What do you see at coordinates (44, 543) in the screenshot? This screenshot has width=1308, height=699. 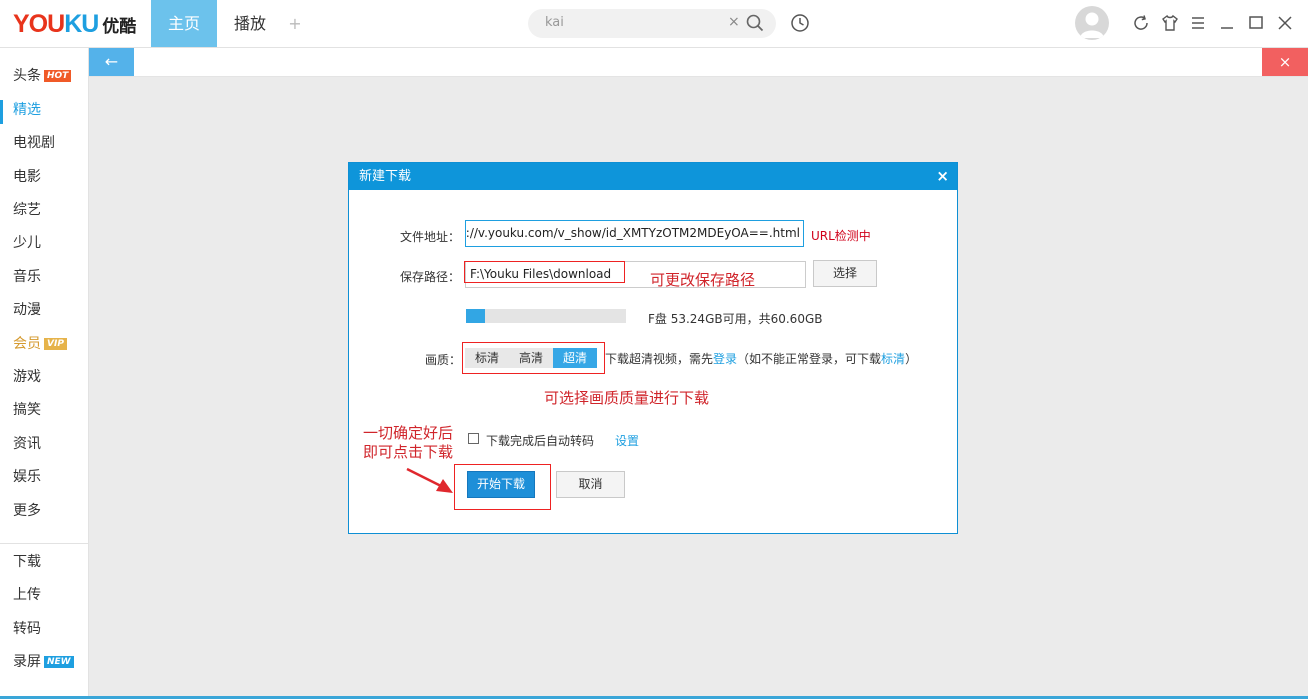 I see `sidebar-divider` at bounding box center [44, 543].